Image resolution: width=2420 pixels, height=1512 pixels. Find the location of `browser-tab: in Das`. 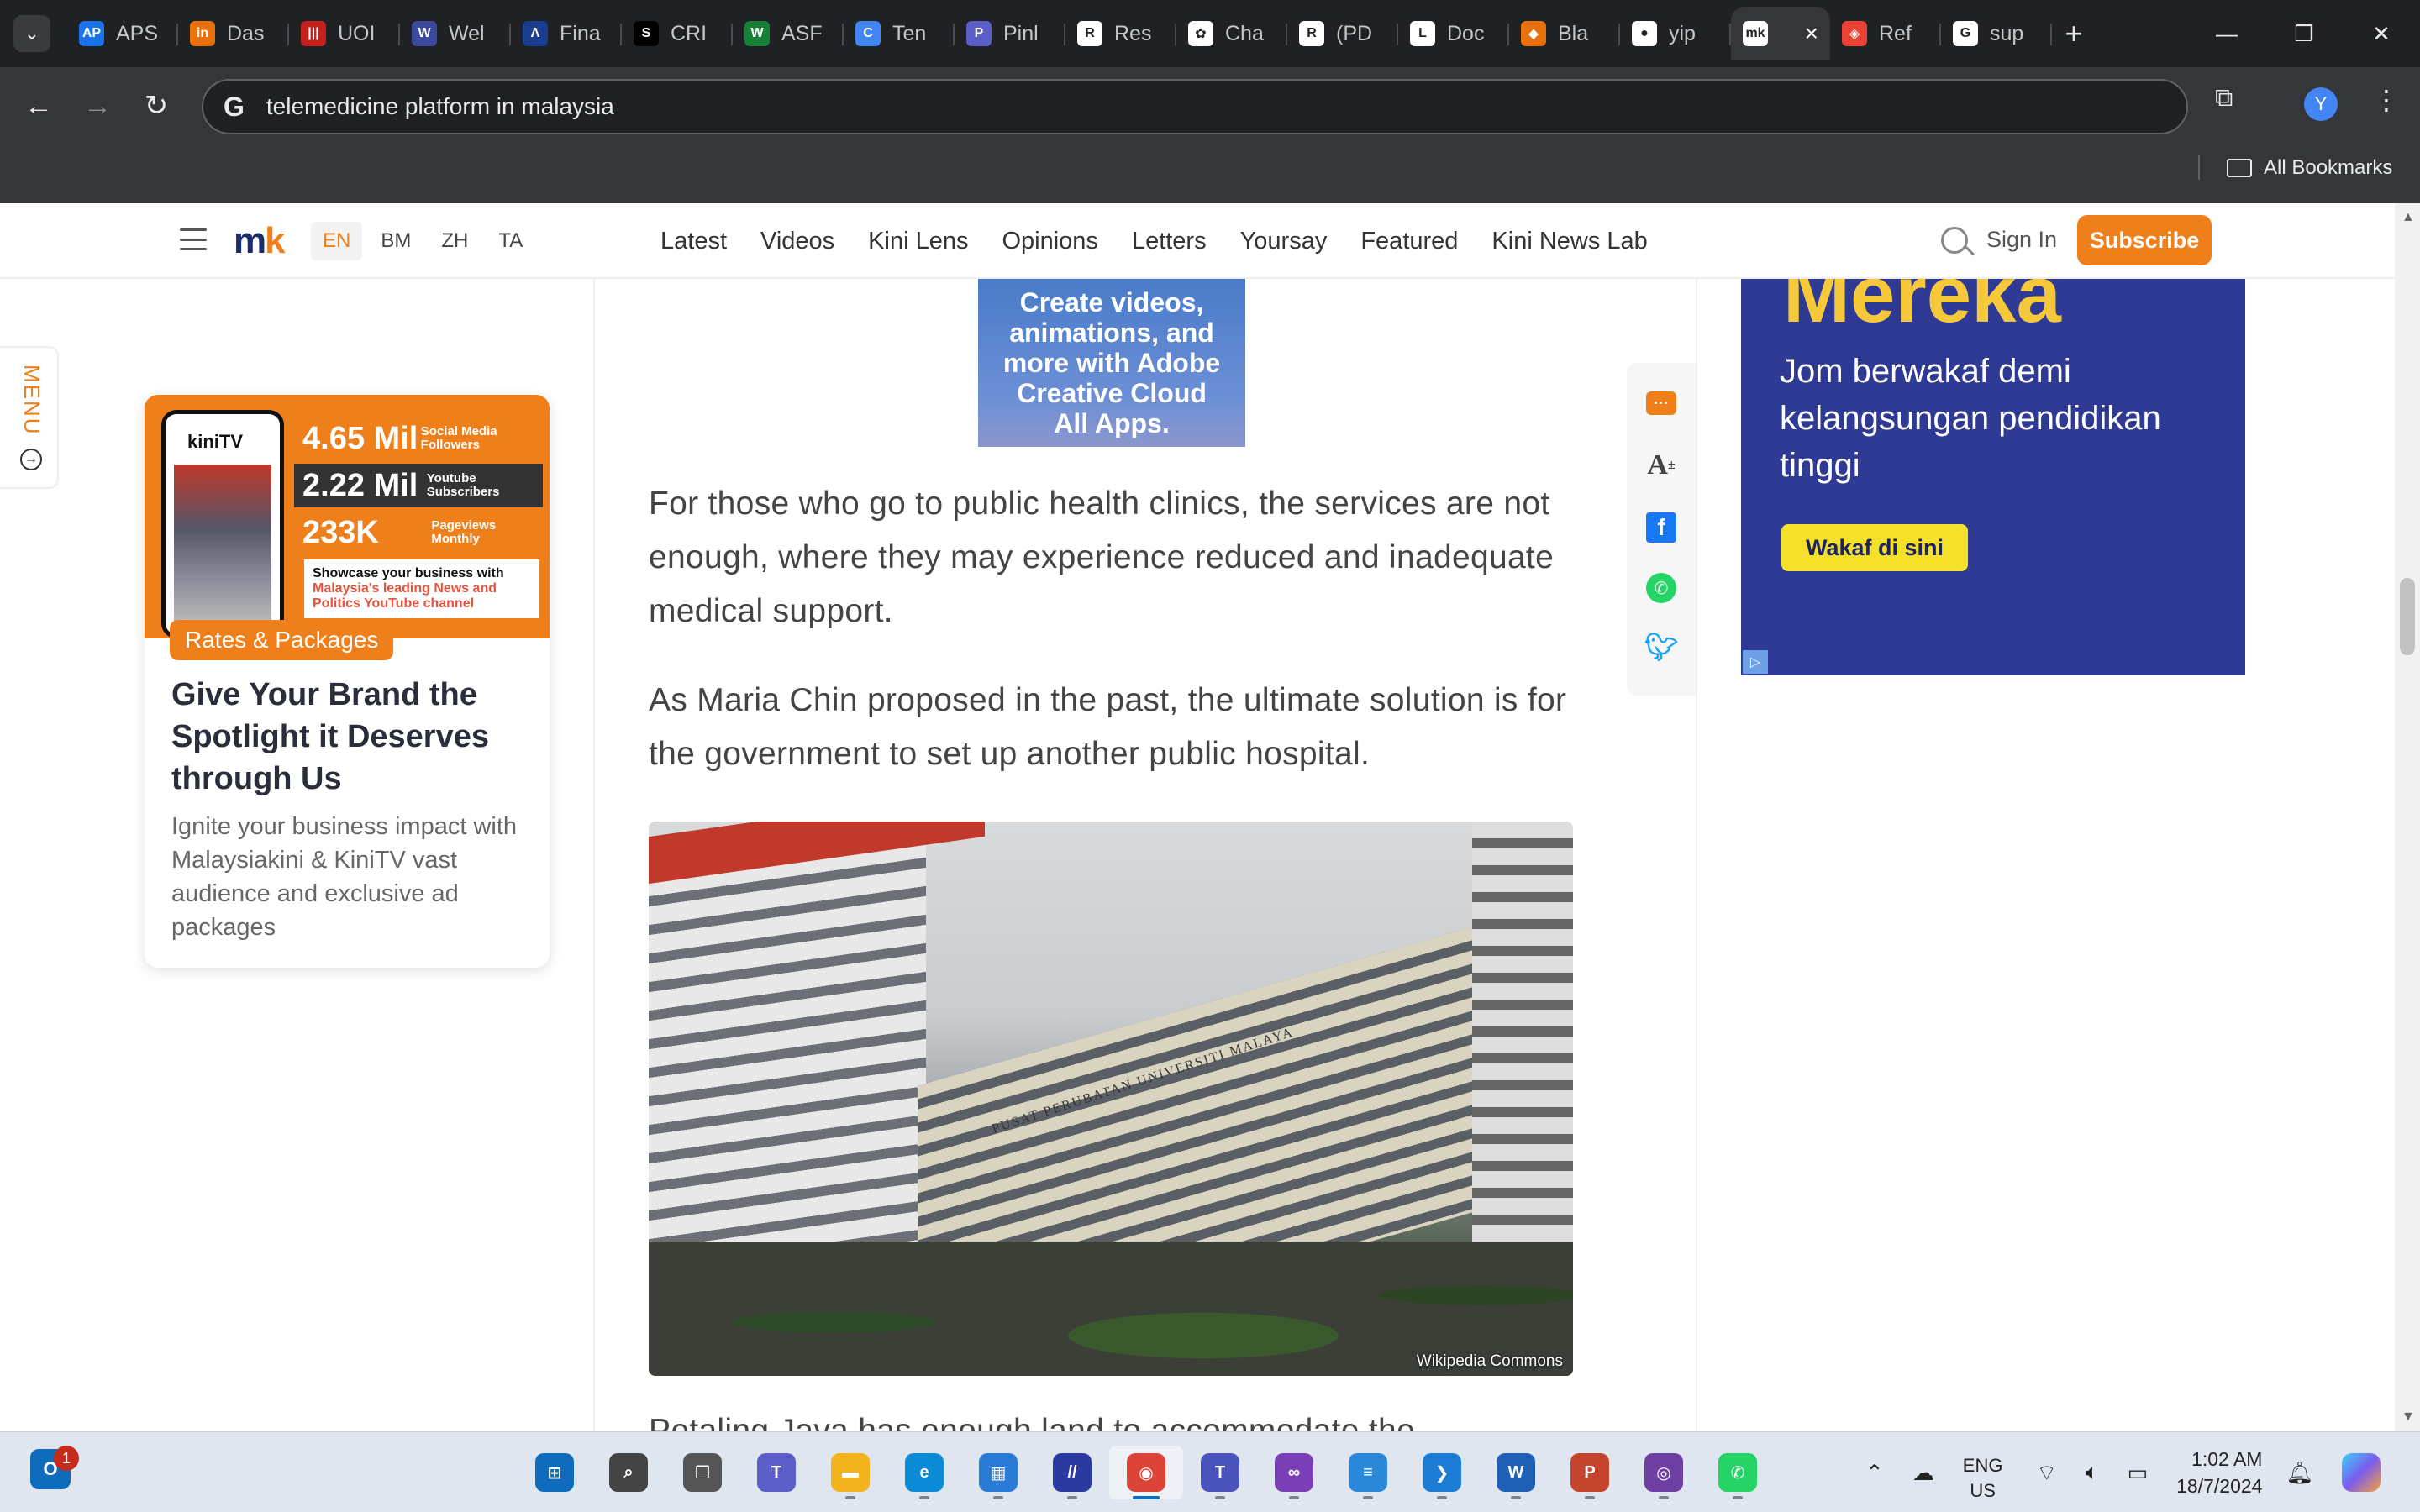

browser-tab: in Das is located at coordinates (233, 33).